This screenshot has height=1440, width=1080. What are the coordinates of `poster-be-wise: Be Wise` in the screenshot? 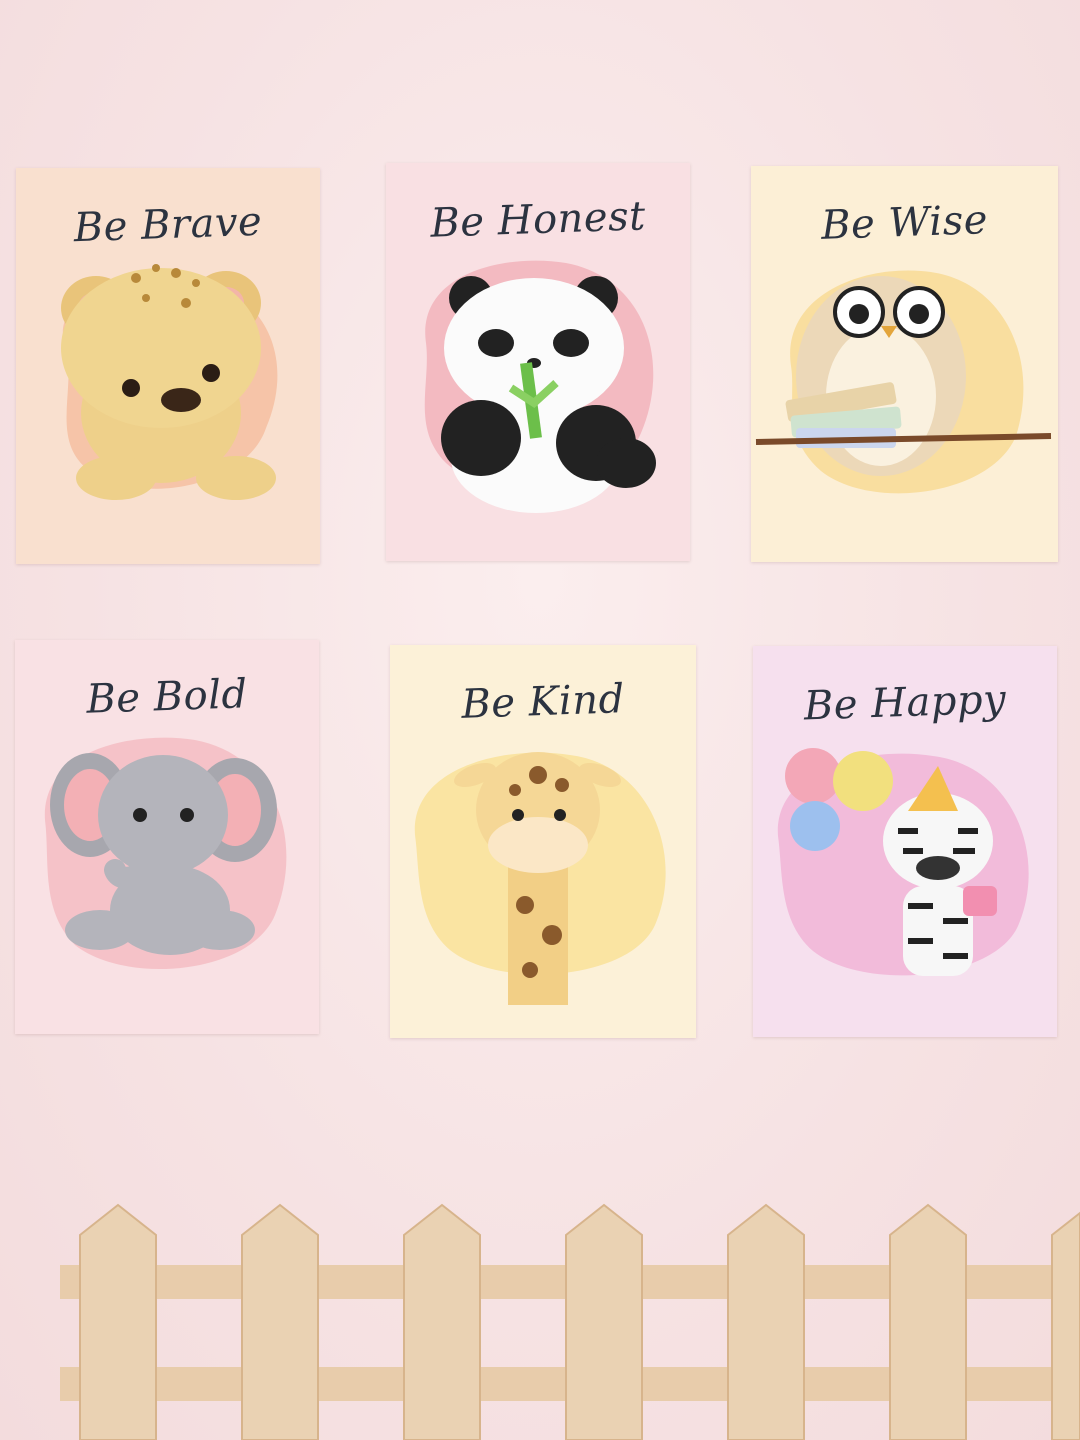 It's located at (904, 364).